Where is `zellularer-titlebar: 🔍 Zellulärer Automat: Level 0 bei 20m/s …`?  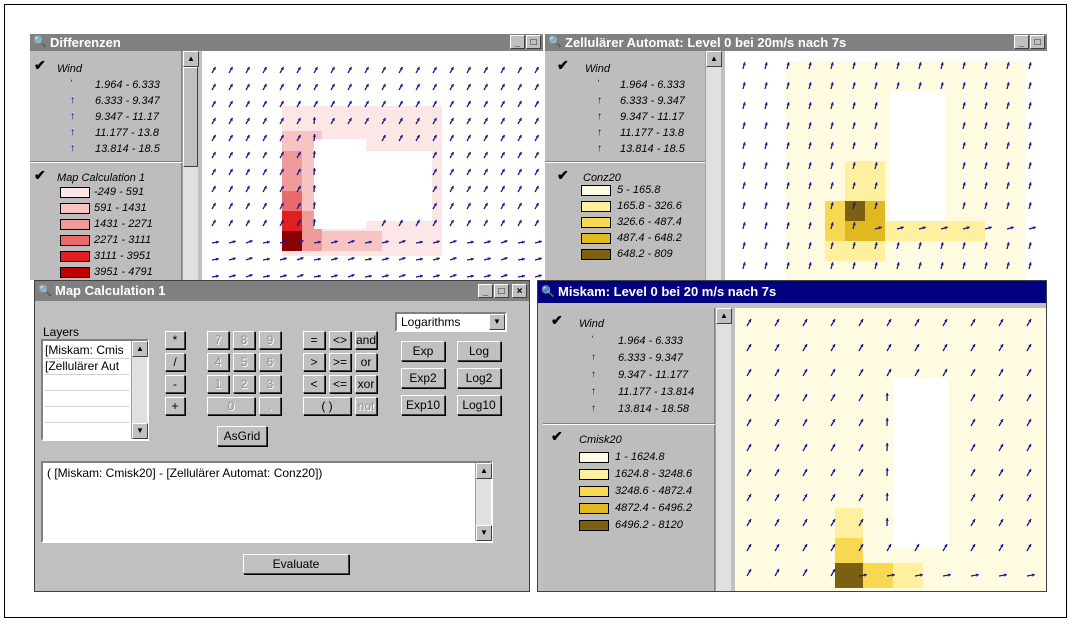
zellularer-titlebar: 🔍 Zellulärer Automat: Level 0 bei 20m/s … is located at coordinates (796, 42).